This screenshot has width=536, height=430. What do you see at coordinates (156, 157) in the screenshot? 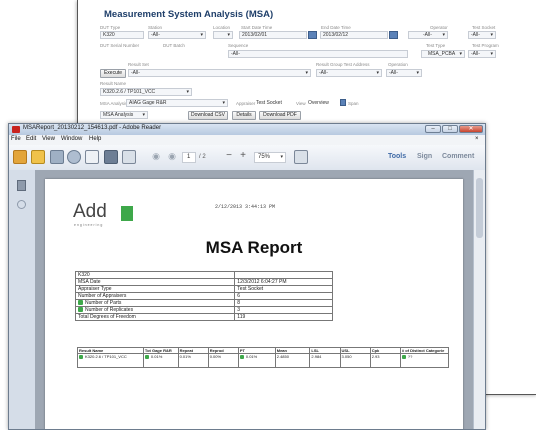
I see `previous-page-icon: ◉` at bounding box center [156, 157].